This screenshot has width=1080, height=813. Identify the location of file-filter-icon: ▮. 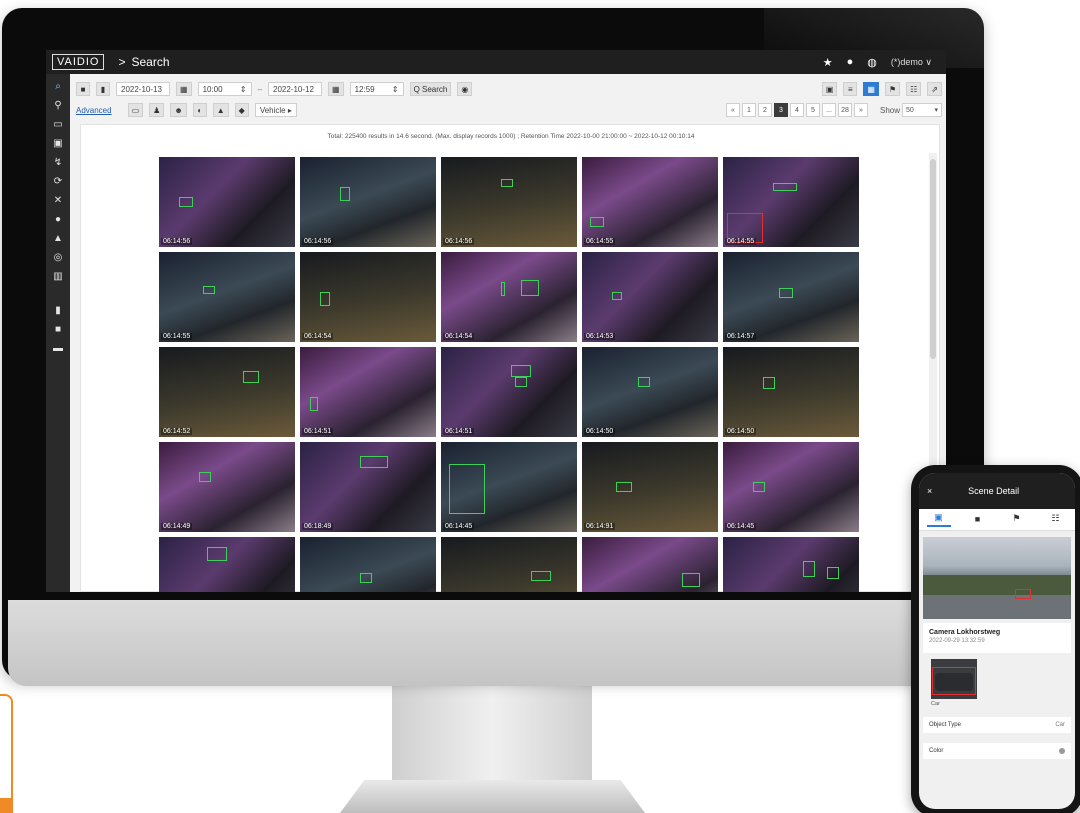
(103, 89).